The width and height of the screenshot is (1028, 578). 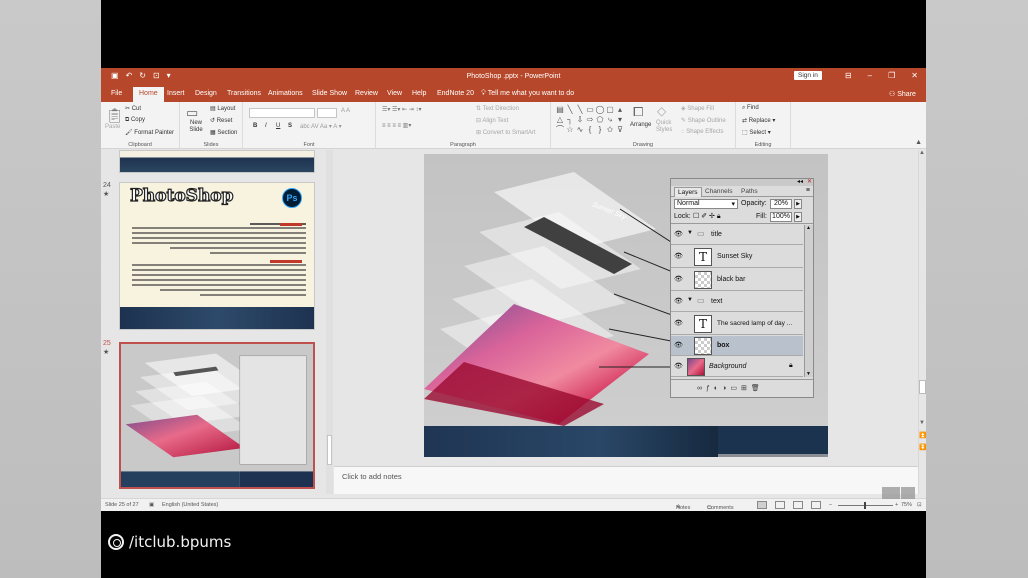 I want to click on reading-view-button, so click(x=798, y=505).